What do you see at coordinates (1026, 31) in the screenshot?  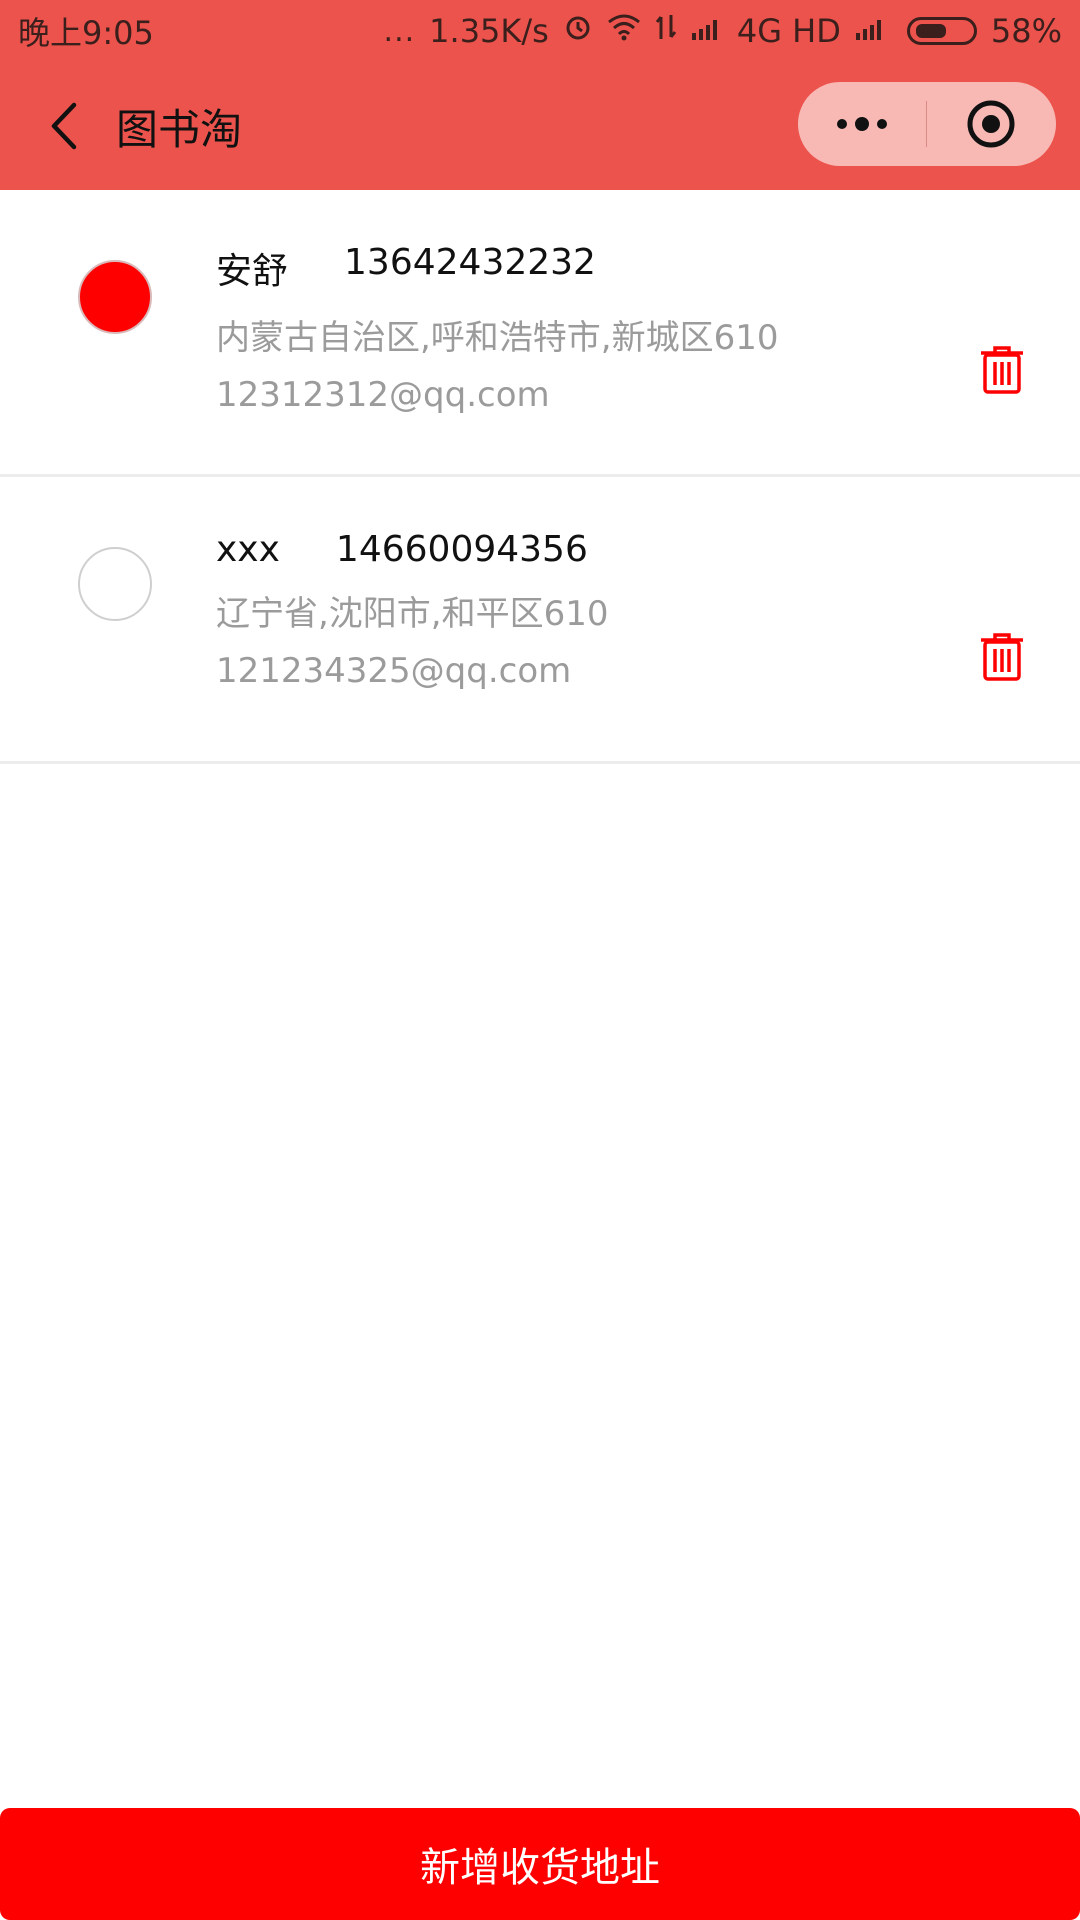 I see `battery-percent: 58%` at bounding box center [1026, 31].